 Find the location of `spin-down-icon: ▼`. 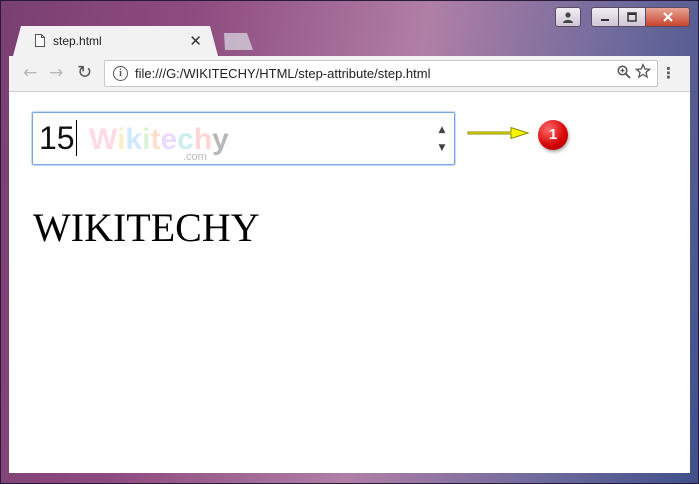

spin-down-icon: ▼ is located at coordinates (442, 148).